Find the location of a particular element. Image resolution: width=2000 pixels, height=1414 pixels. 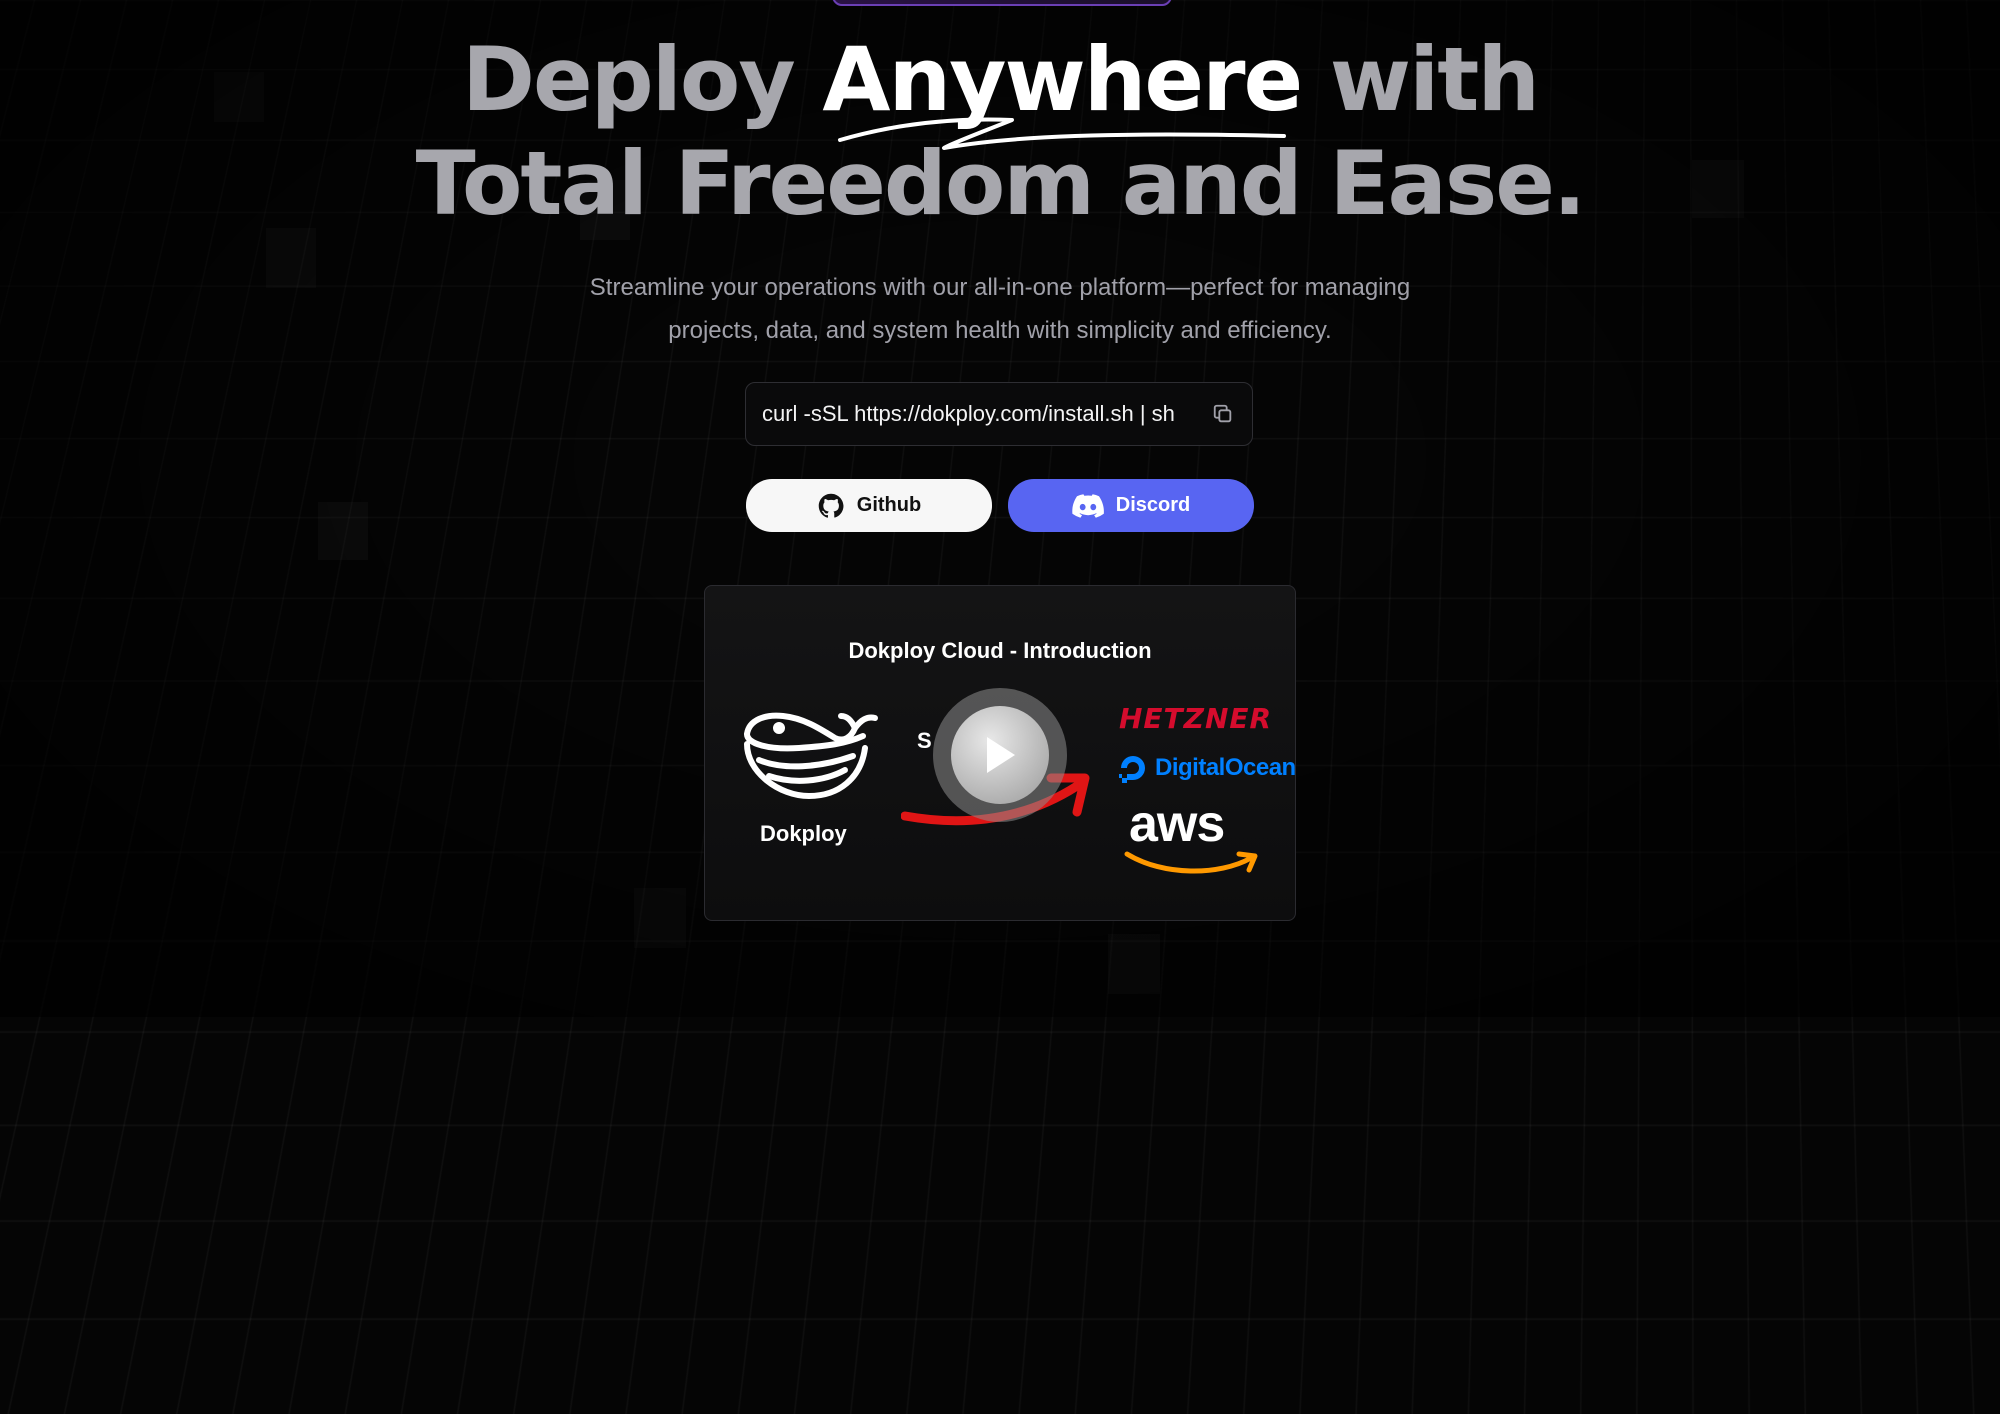

aws-label: aws is located at coordinates (1177, 824).